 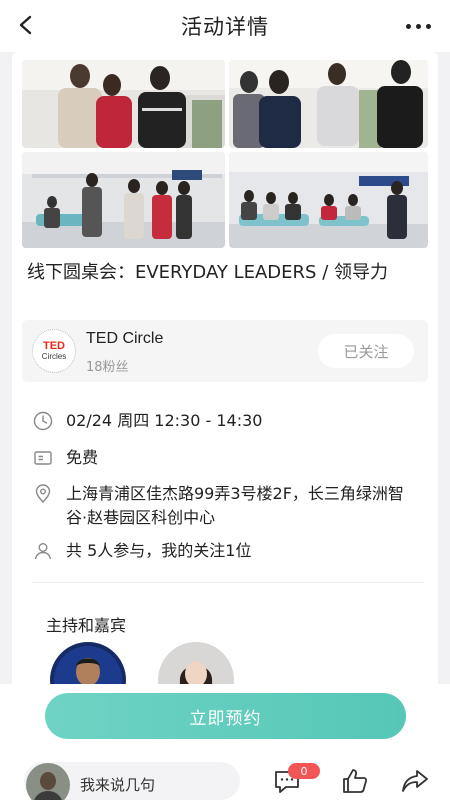 I want to click on reserve-button: 立即预约, so click(x=225, y=716).